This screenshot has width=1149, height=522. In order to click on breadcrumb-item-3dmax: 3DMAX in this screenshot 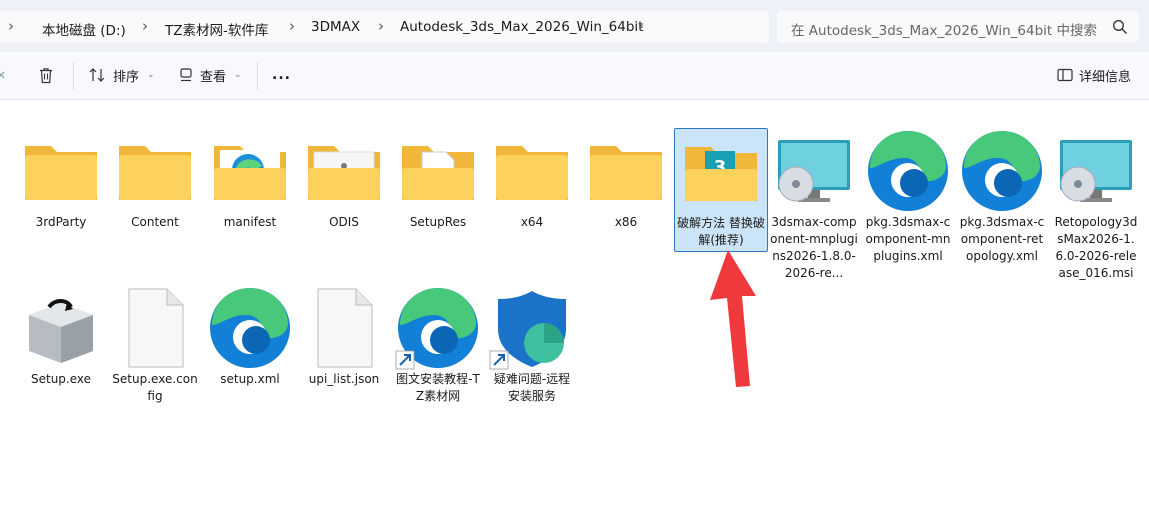, I will do `click(335, 27)`.